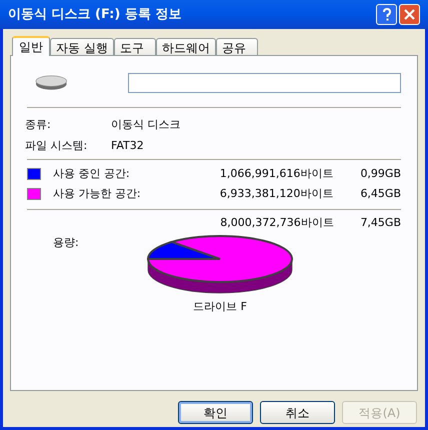 This screenshot has height=430, width=428. What do you see at coordinates (66, 243) in the screenshot?
I see `capacity-label: 용량:` at bounding box center [66, 243].